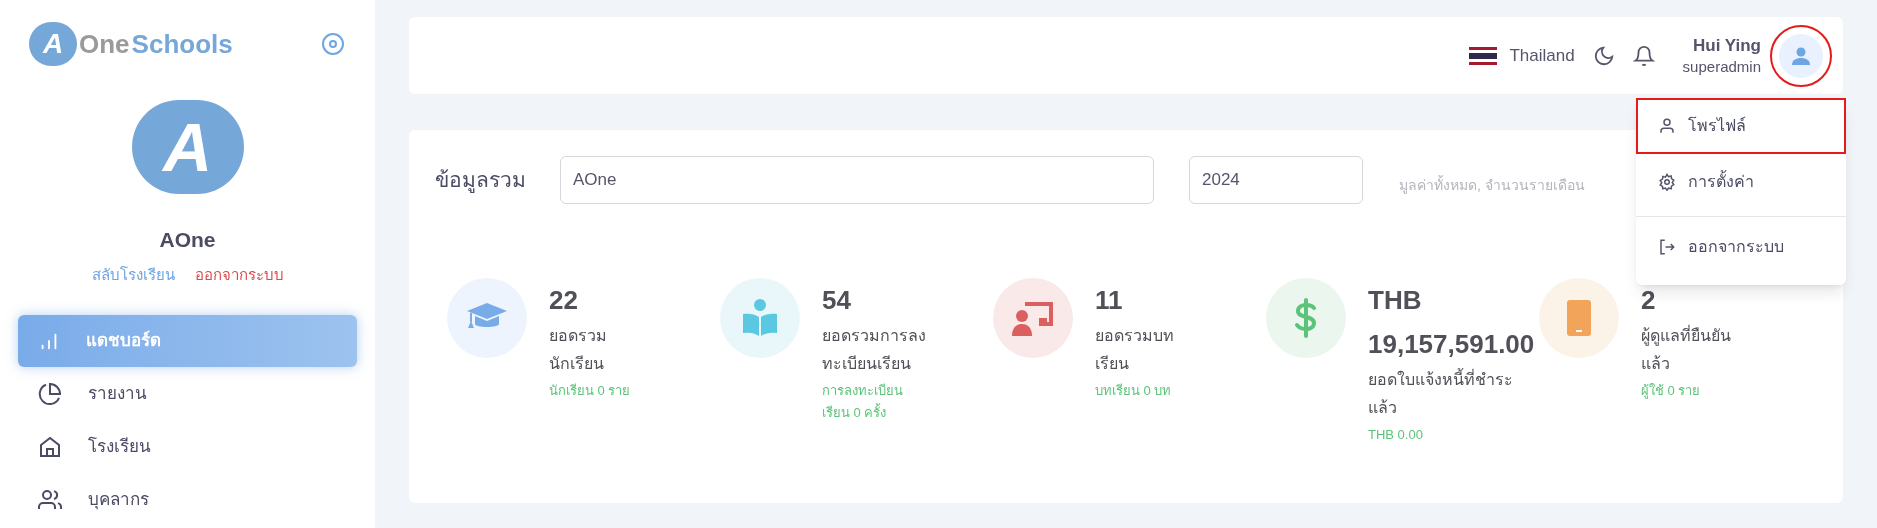 The image size is (1877, 528). I want to click on overview-title: ข้อมูลรวม, so click(481, 181).